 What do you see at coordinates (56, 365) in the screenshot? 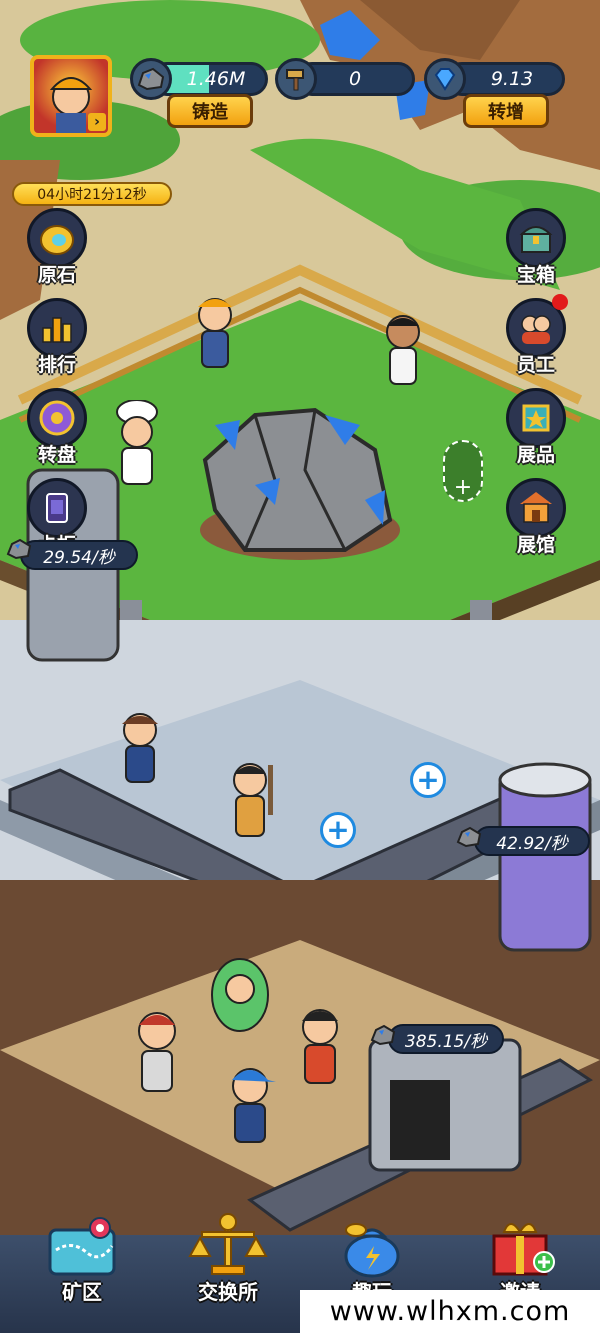
I see `side-label-ranking: 排行` at bounding box center [56, 365].